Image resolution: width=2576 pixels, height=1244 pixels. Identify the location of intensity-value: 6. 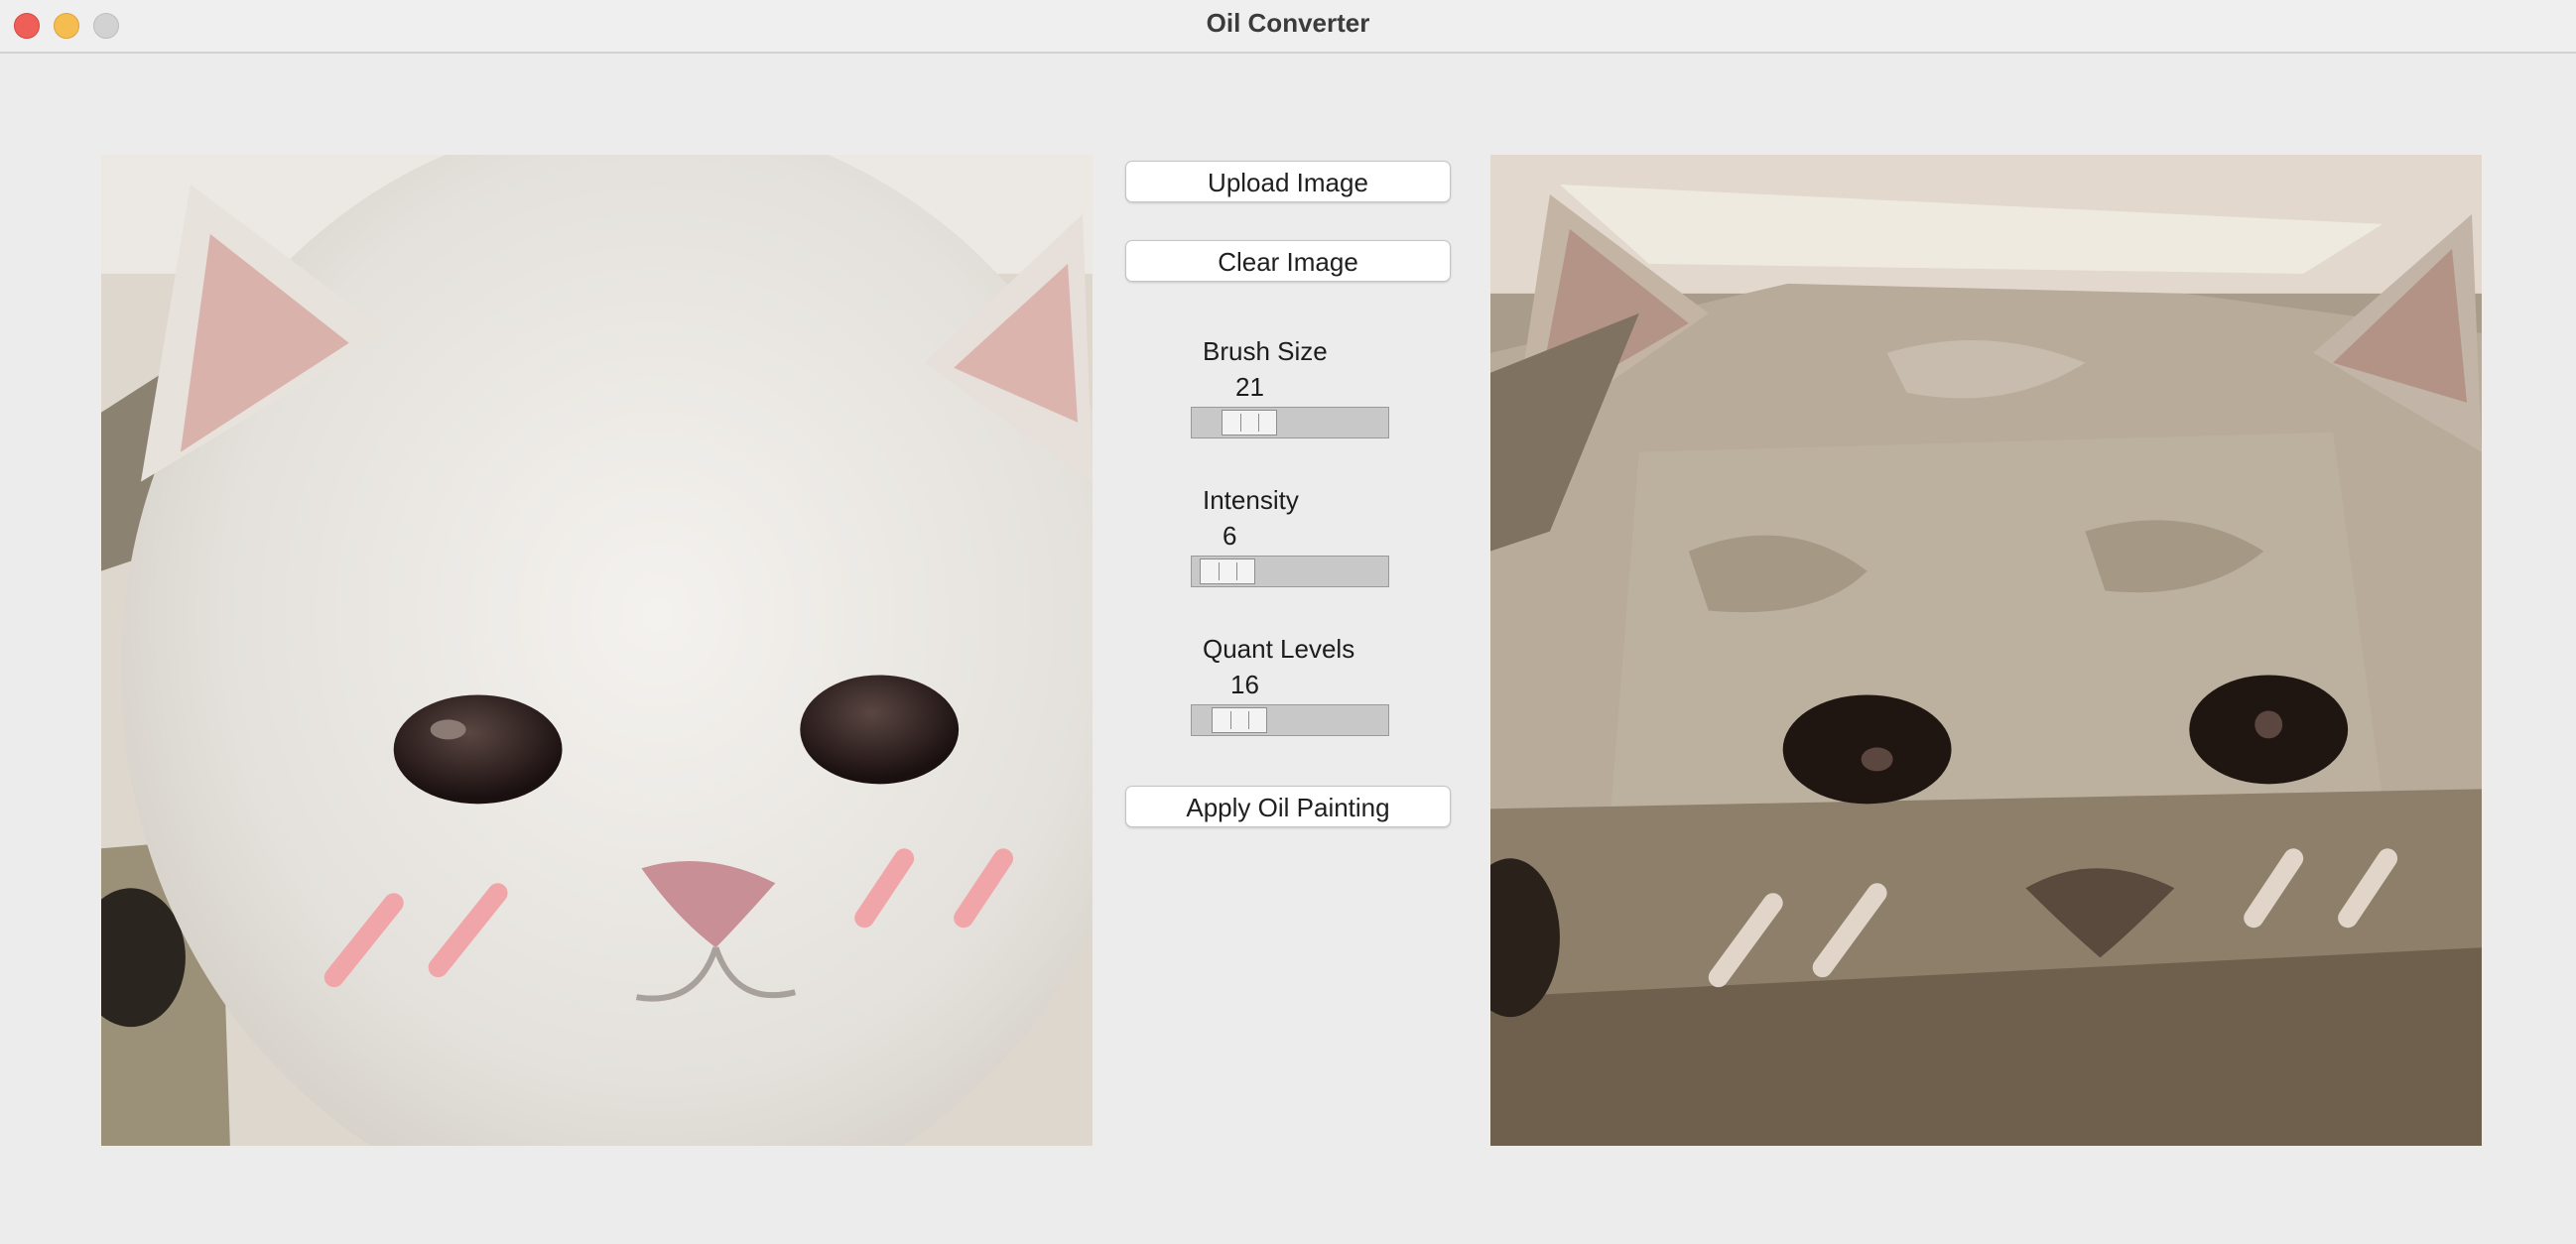
(1230, 536).